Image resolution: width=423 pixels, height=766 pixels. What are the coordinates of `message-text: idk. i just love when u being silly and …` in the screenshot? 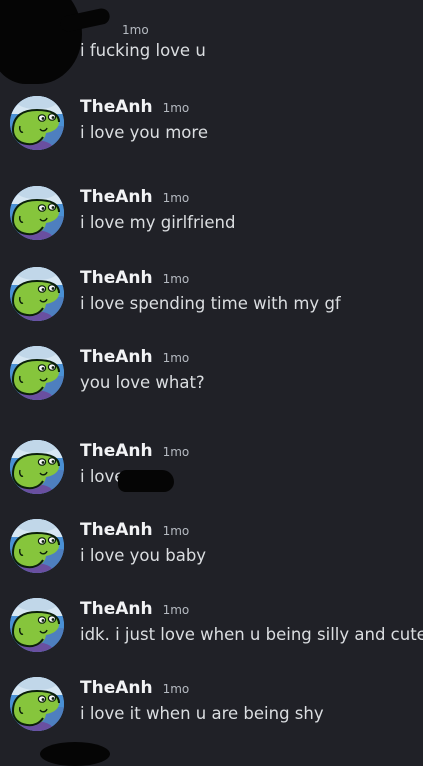 It's located at (251, 634).